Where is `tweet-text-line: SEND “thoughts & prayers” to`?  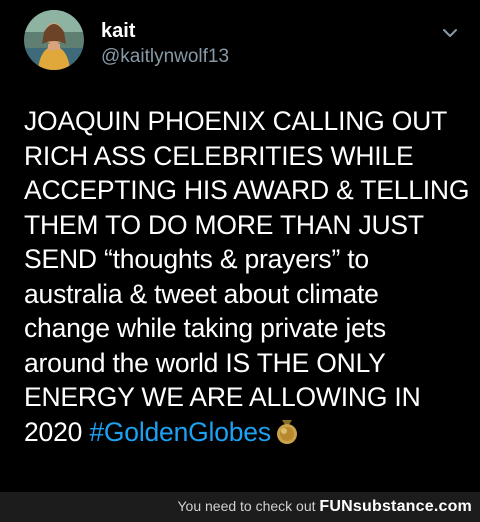
tweet-text-line: SEND “thoughts & prayers” to is located at coordinates (196, 259).